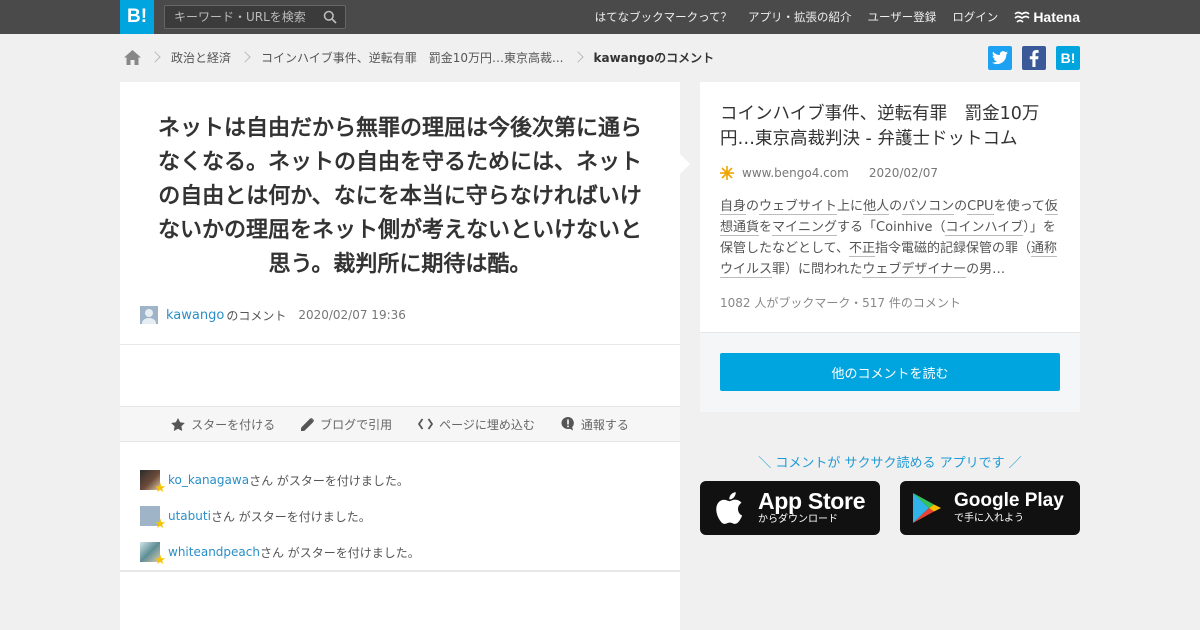 Image resolution: width=1200 pixels, height=630 pixels. Describe the element at coordinates (426, 424) in the screenshot. I see `code-icon` at that location.